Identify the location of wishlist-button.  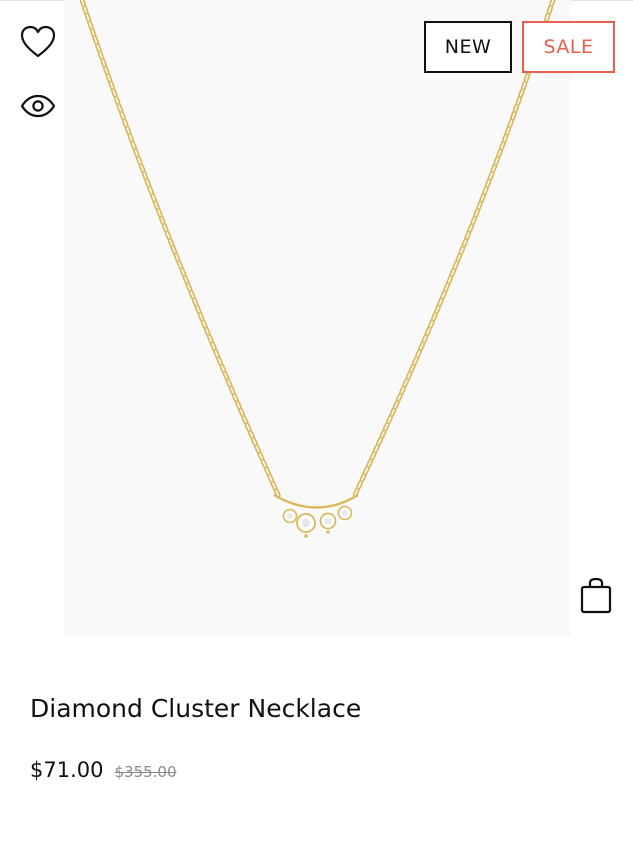
(38, 44).